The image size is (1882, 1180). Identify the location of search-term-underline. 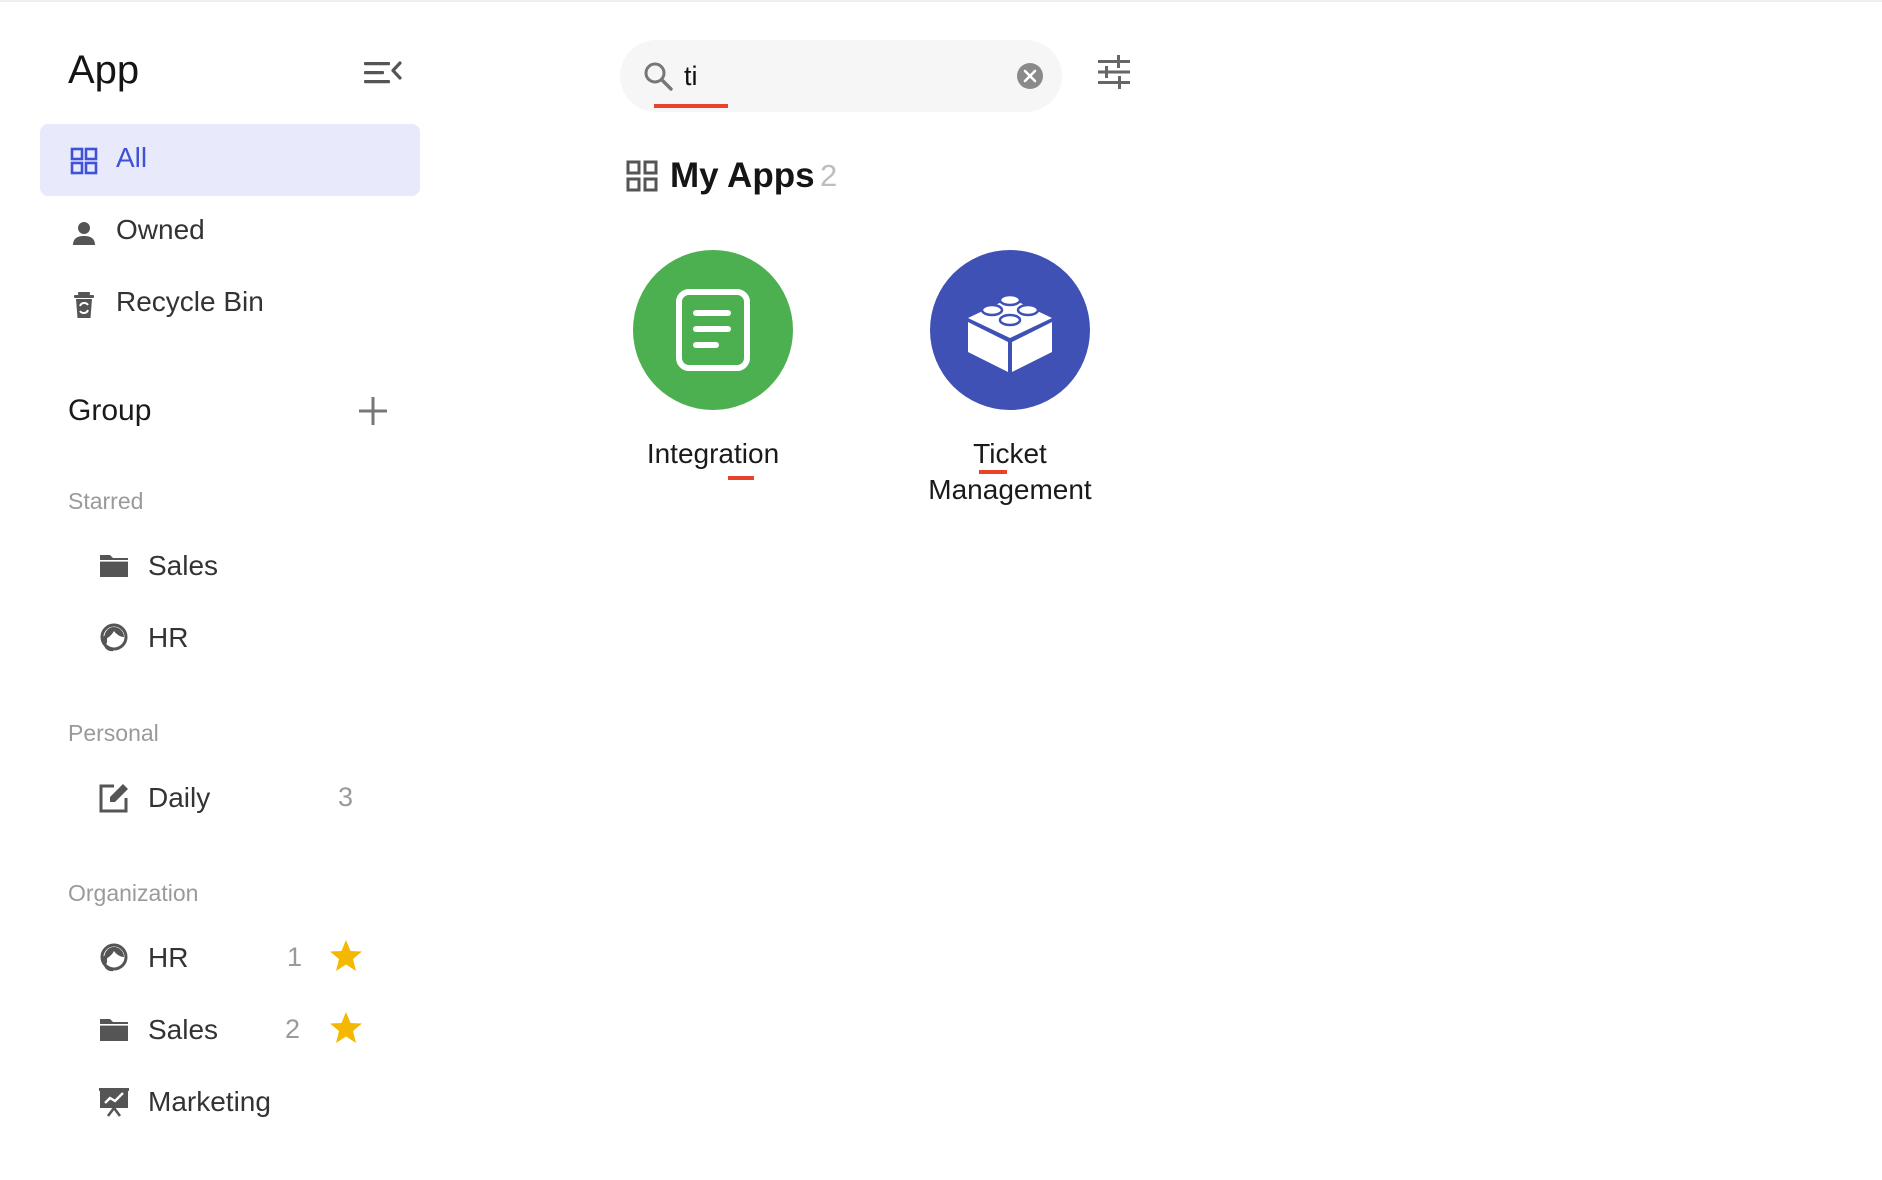
(691, 106).